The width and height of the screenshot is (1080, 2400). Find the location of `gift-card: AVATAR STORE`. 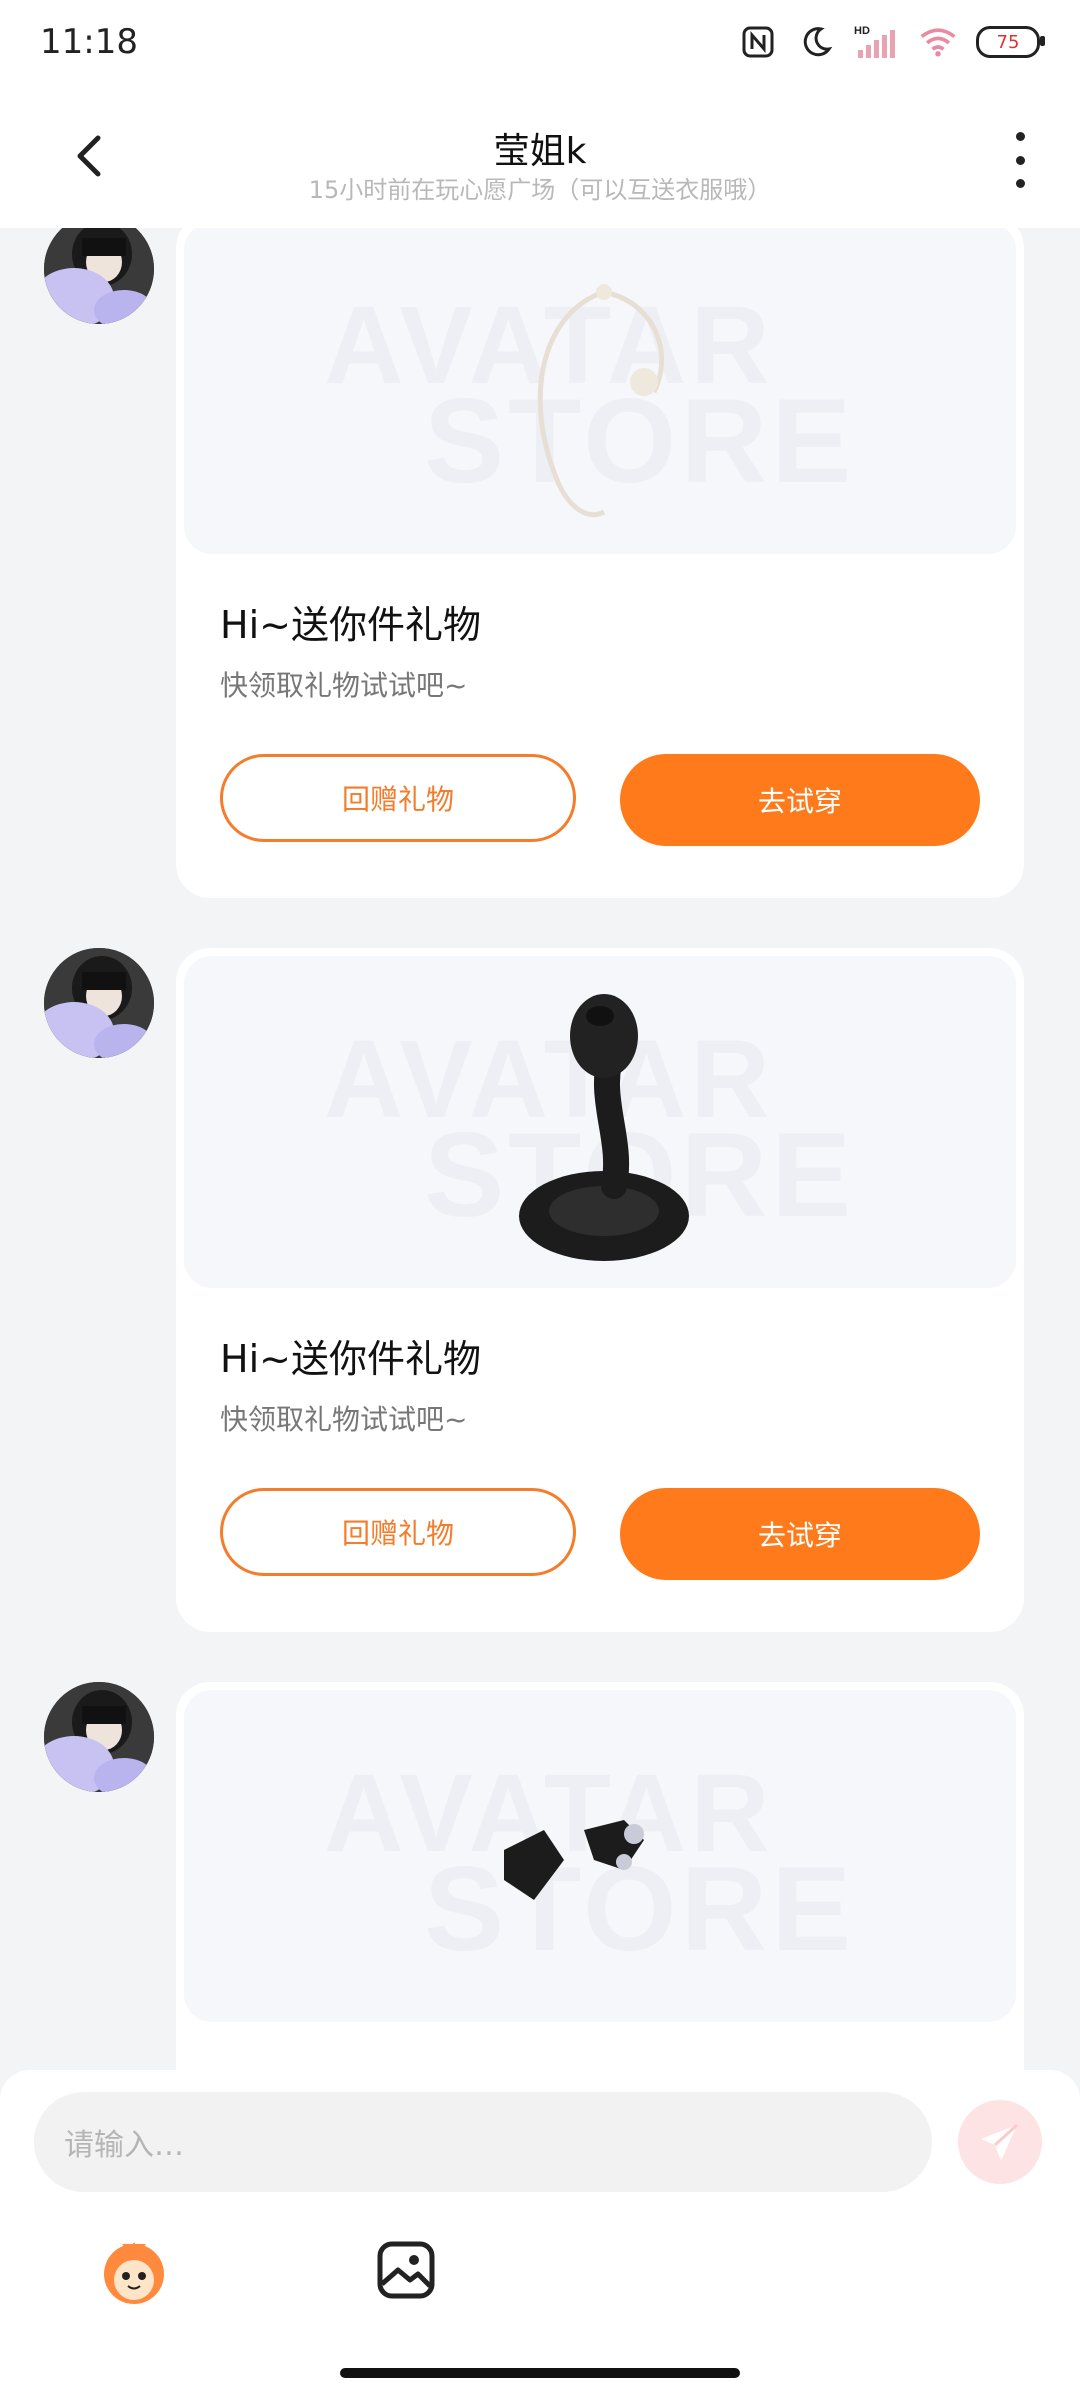

gift-card: AVATAR STORE is located at coordinates (600, 1876).